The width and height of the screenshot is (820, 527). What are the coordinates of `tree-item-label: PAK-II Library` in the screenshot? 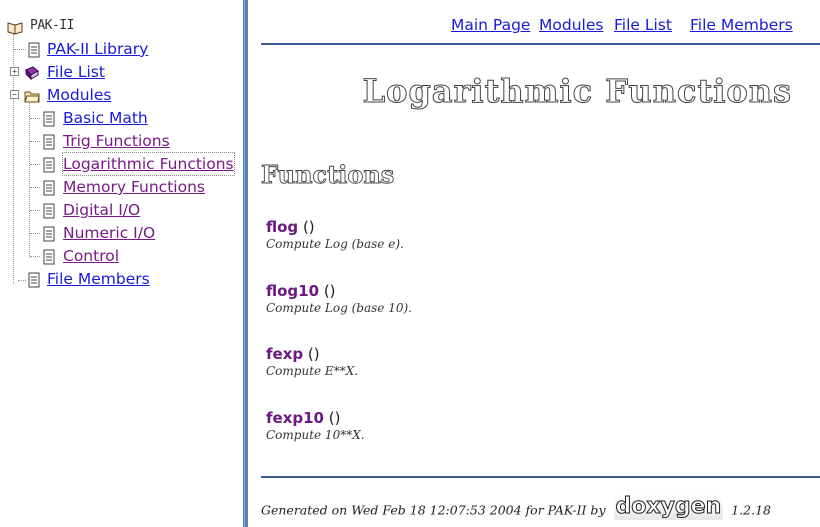 It's located at (97, 49).